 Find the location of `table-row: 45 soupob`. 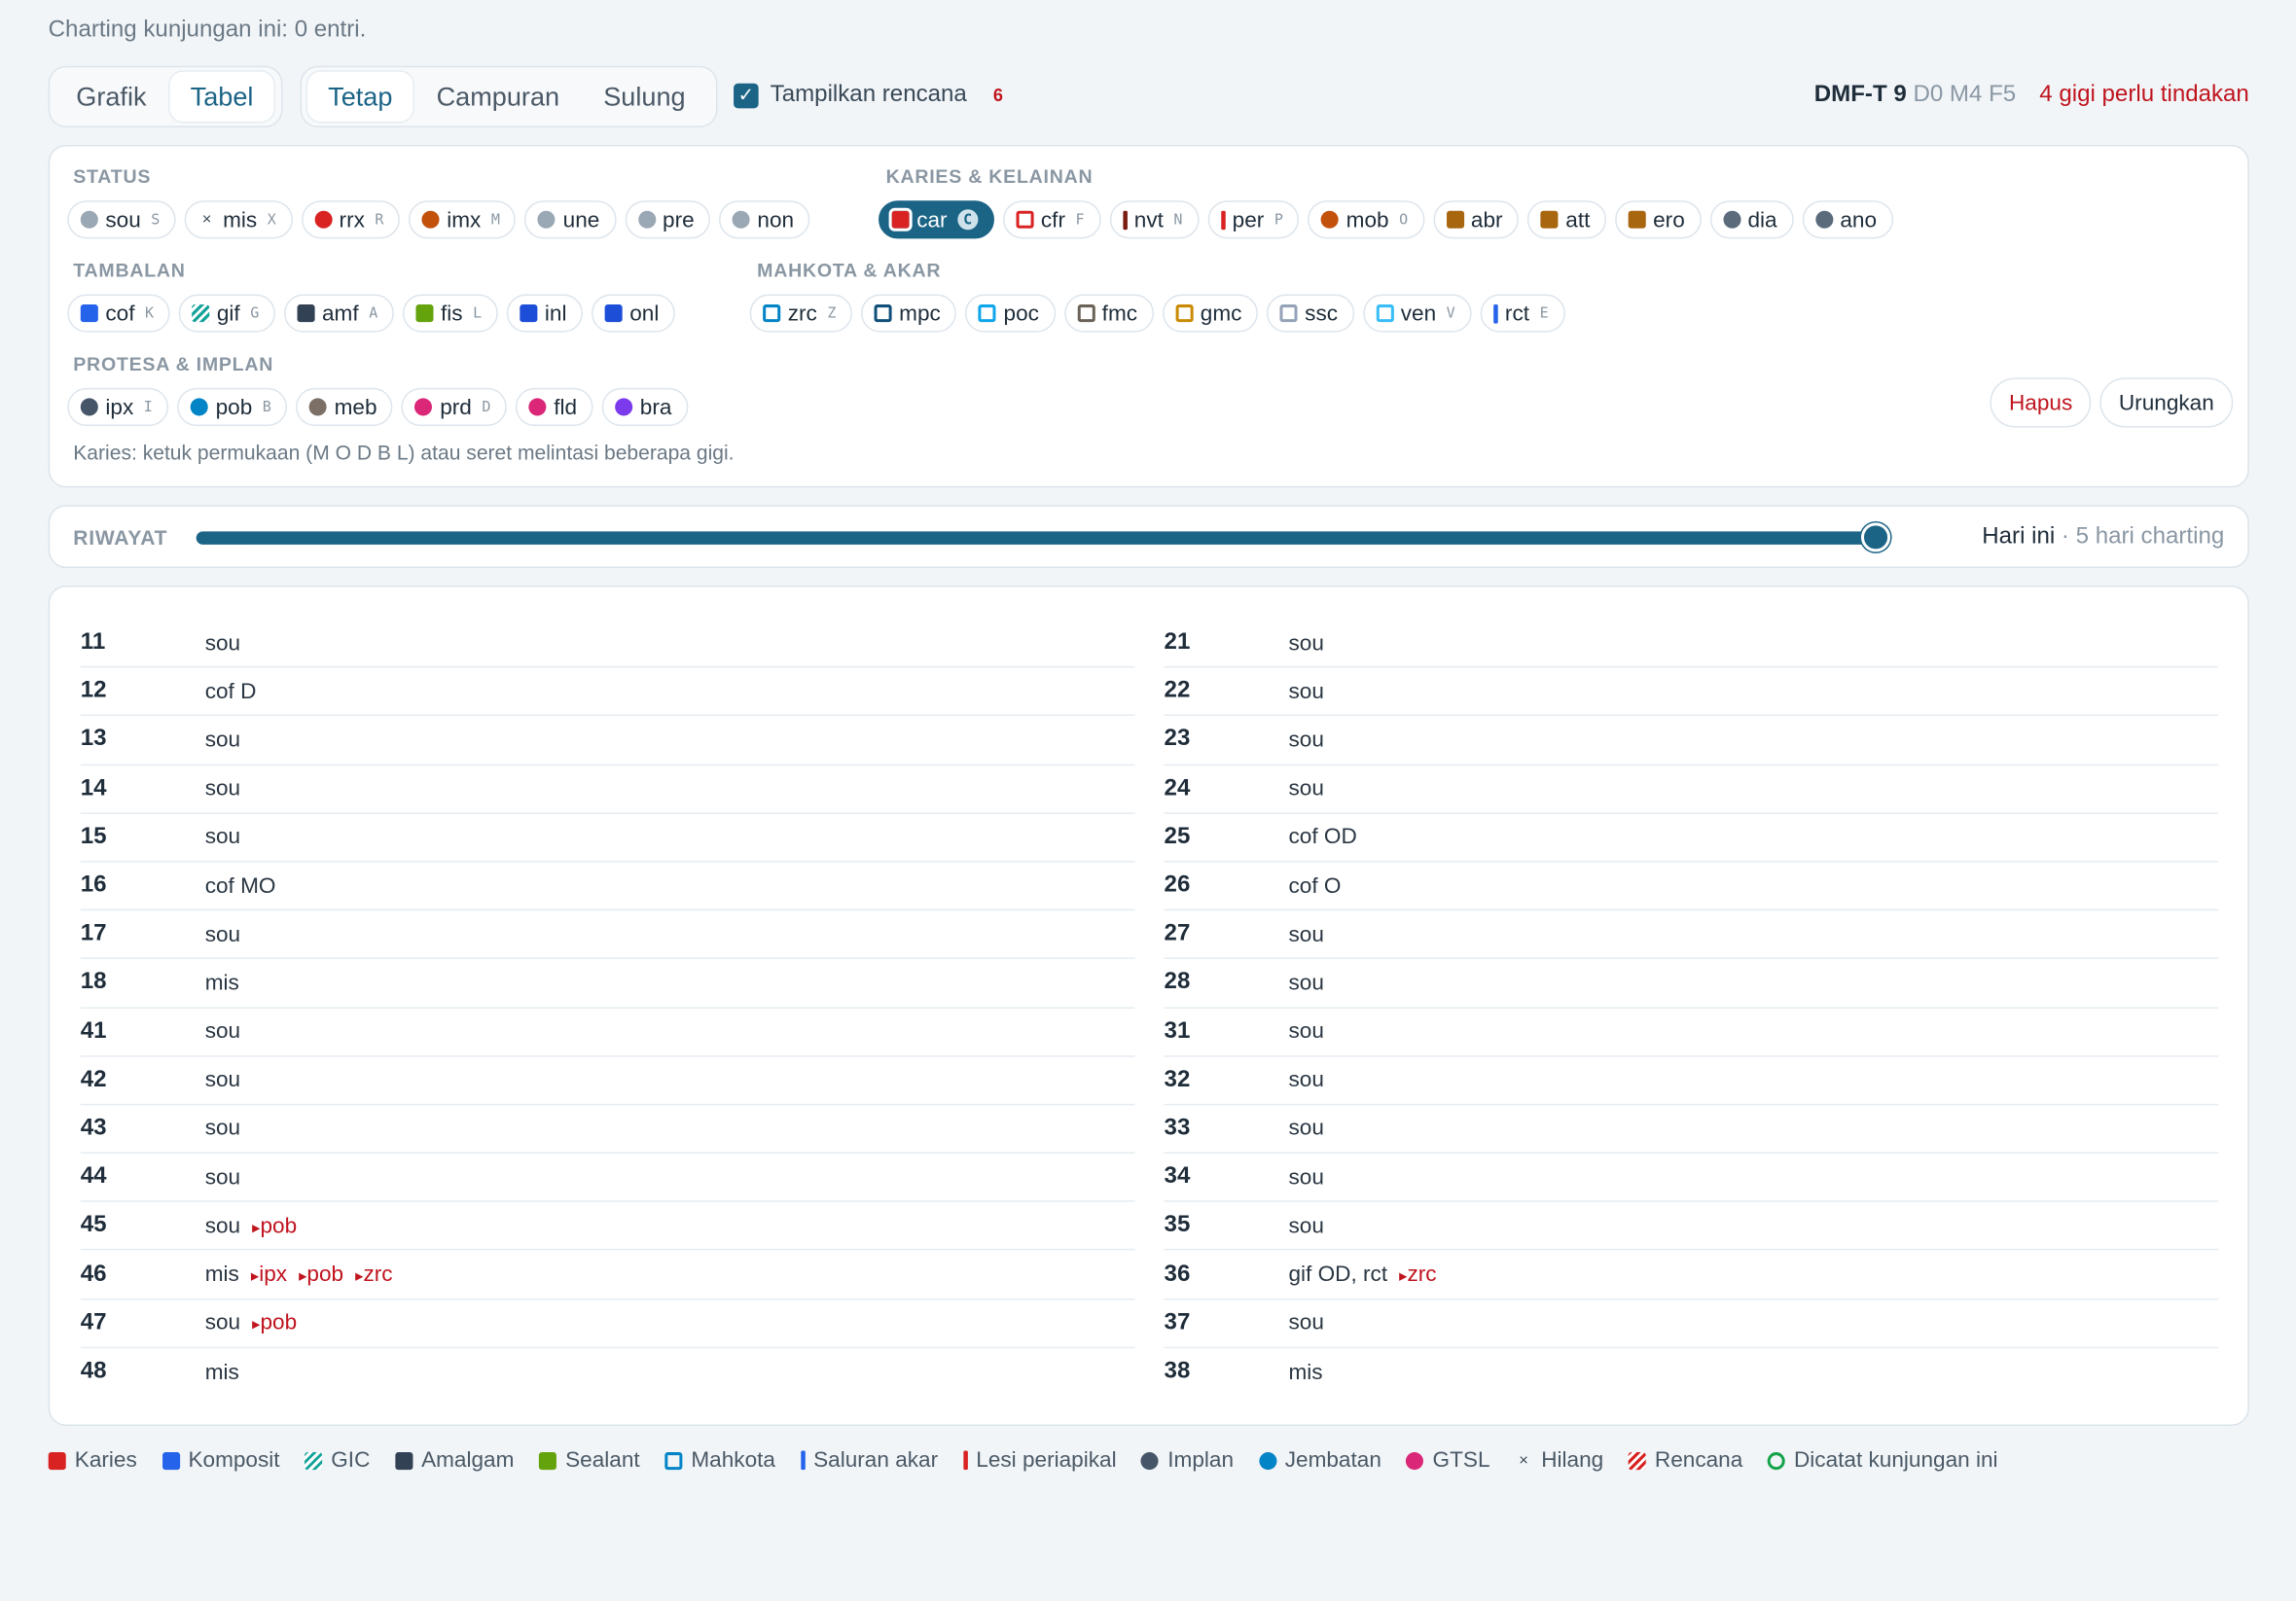

table-row: 45 soupob is located at coordinates (607, 1227).